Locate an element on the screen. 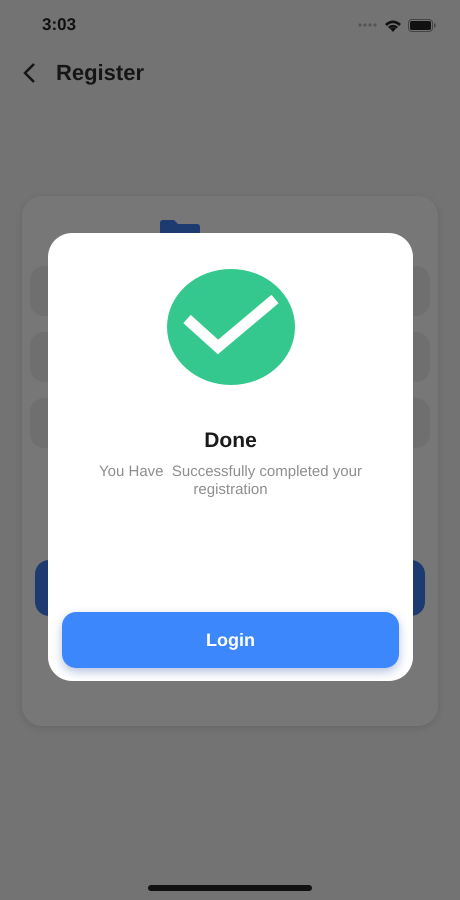  login-button: Login is located at coordinates (230, 640).